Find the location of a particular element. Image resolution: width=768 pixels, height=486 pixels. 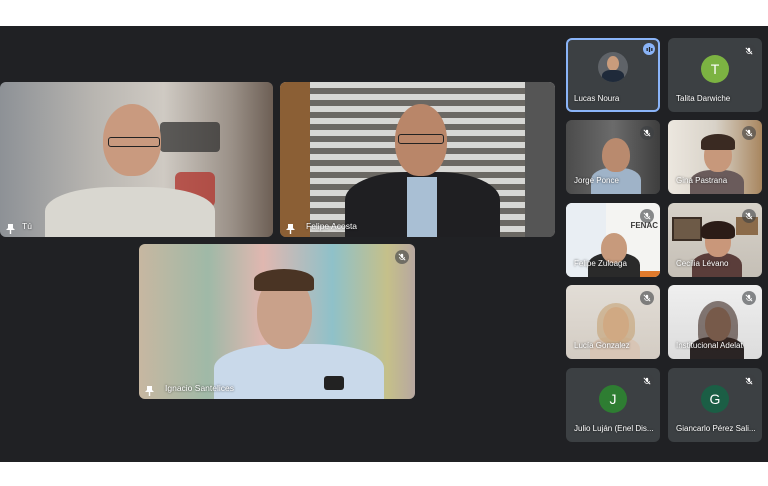

video-tile-self: Tú is located at coordinates (136, 159).